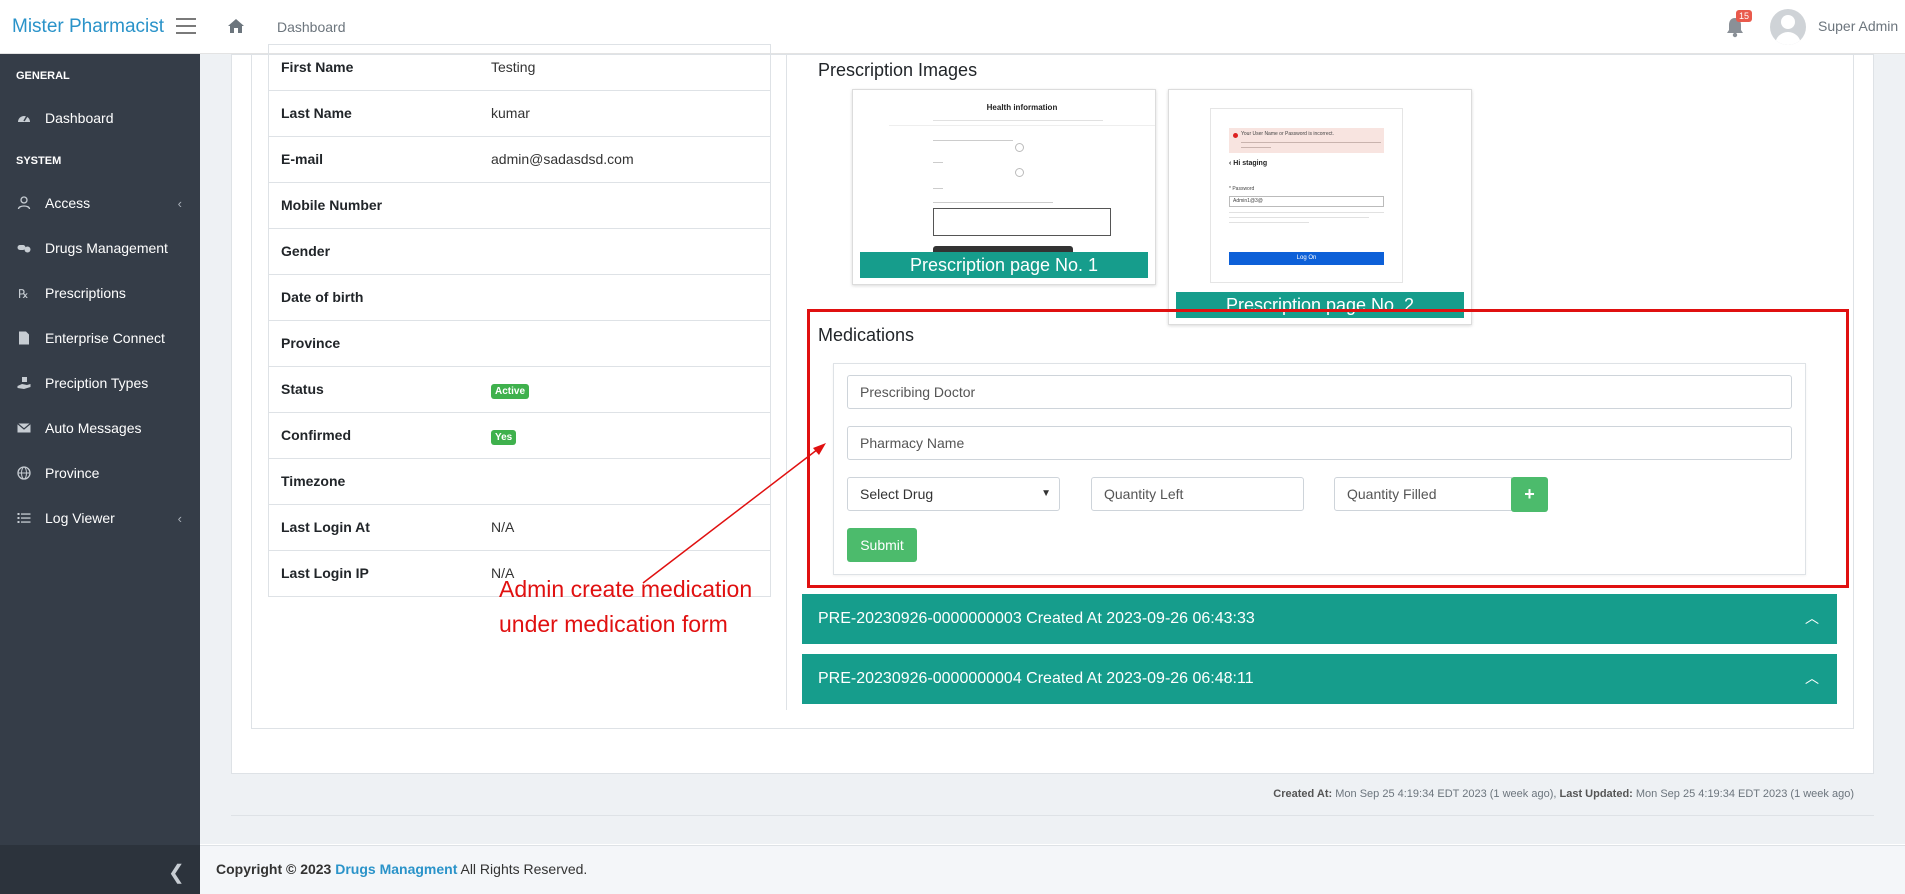 The width and height of the screenshot is (1905, 894). I want to click on sidebar-item-drugs-management: Drugs Management, so click(100, 248).